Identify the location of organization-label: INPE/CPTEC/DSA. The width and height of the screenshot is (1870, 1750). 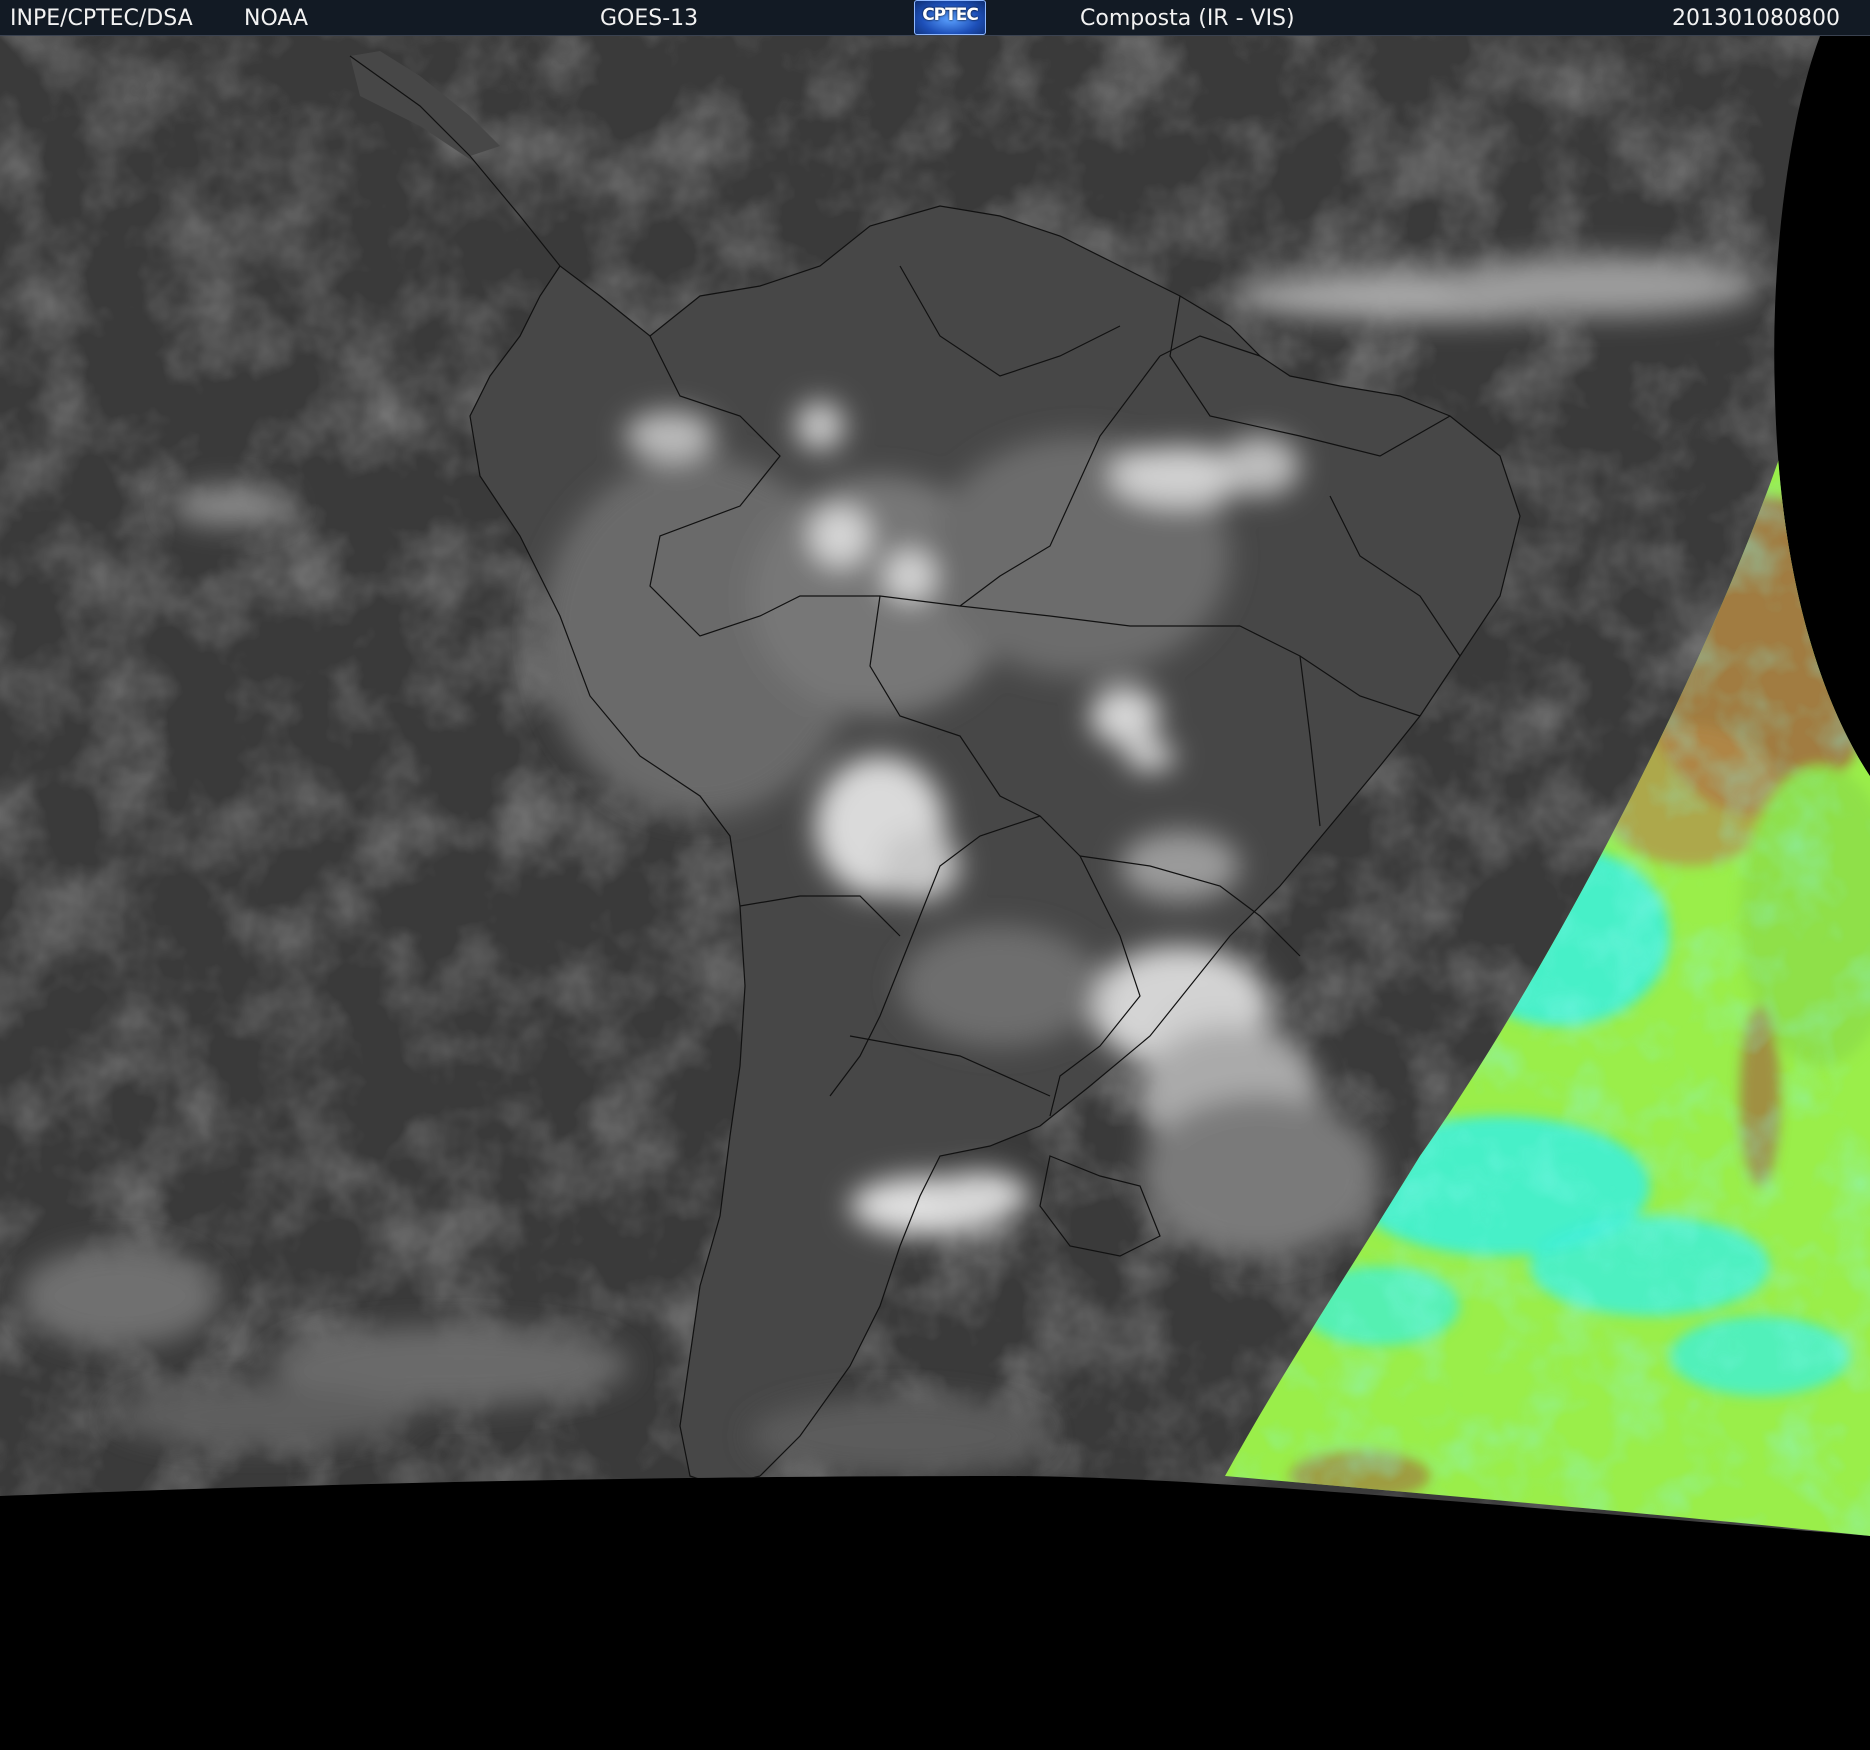
(101, 18).